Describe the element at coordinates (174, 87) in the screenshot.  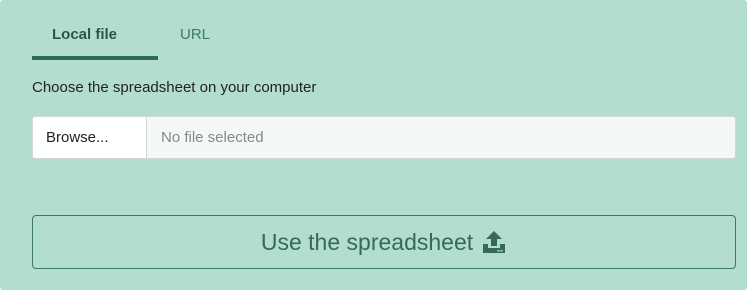
I see `choose-file-label: Choose the spreadsheet on your computer` at that location.